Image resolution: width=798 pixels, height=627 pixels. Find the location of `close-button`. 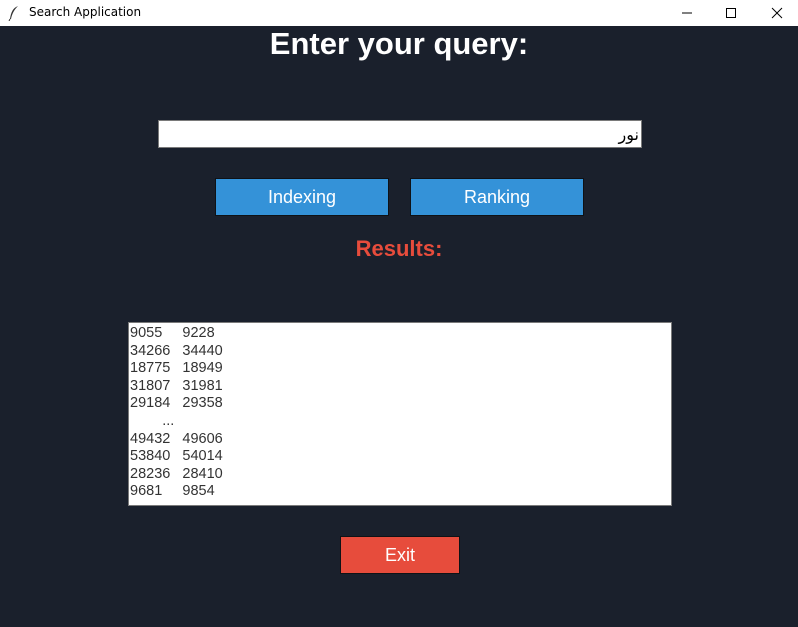

close-button is located at coordinates (776, 13).